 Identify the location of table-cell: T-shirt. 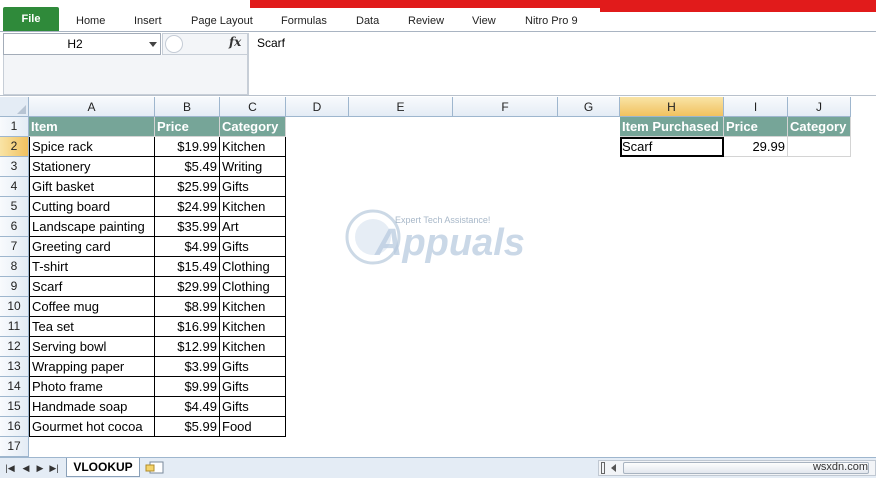
(92, 267).